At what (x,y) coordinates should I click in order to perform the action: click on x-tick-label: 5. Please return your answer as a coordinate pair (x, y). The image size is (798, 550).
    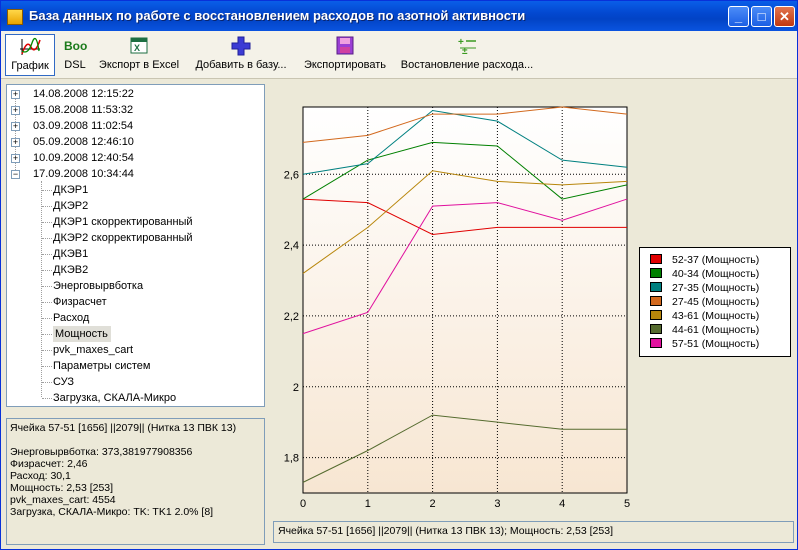
    Looking at the image, I should click on (627, 504).